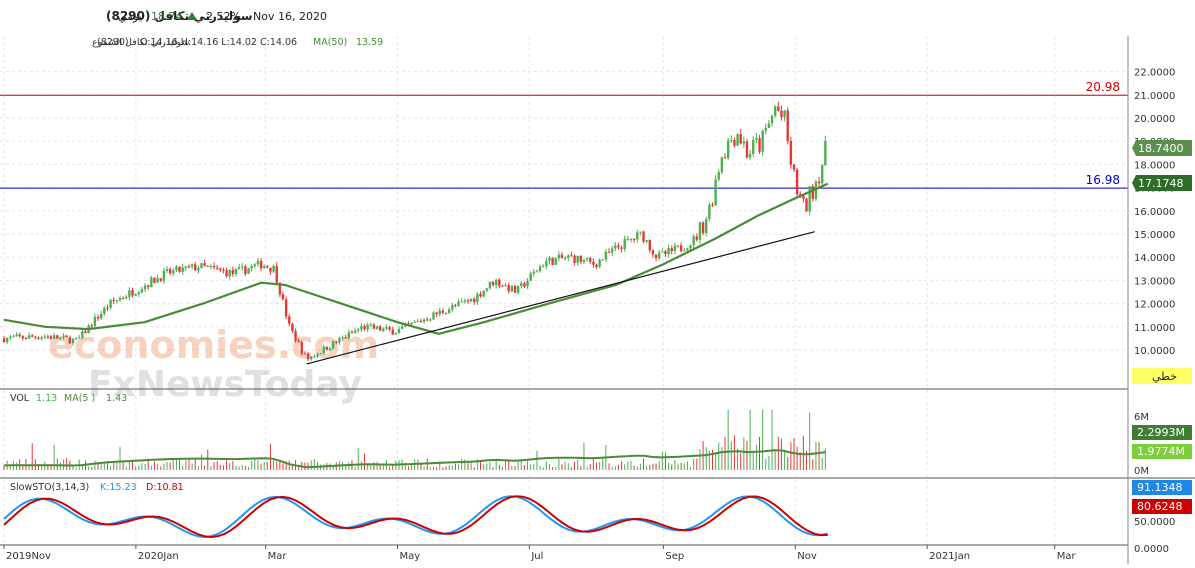 The image size is (1195, 568). I want to click on price-tick-label: 12.0000, so click(1154, 305).